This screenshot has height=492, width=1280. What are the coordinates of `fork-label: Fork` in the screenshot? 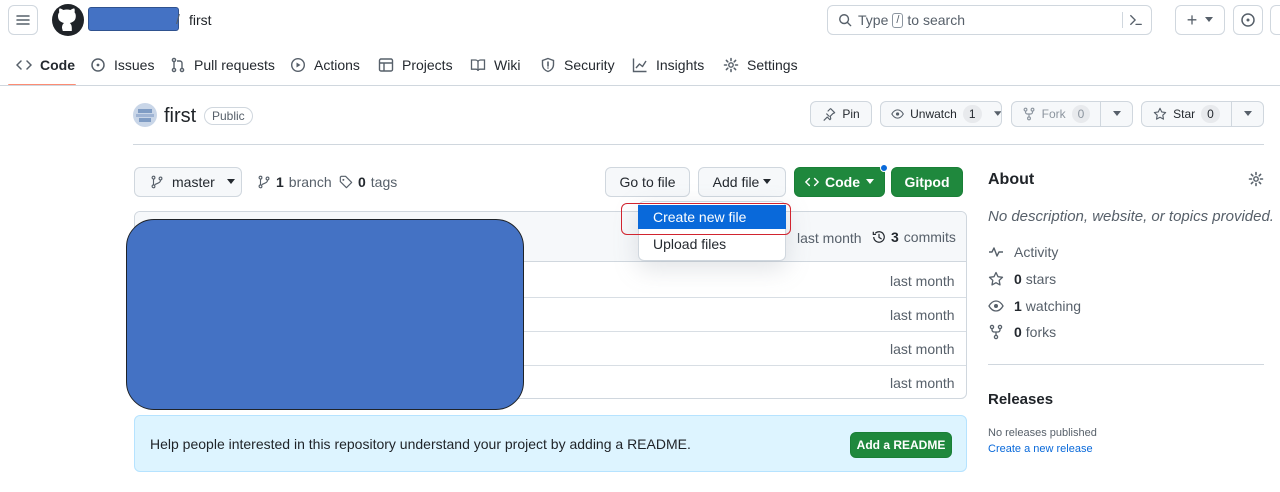 It's located at (1053, 114).